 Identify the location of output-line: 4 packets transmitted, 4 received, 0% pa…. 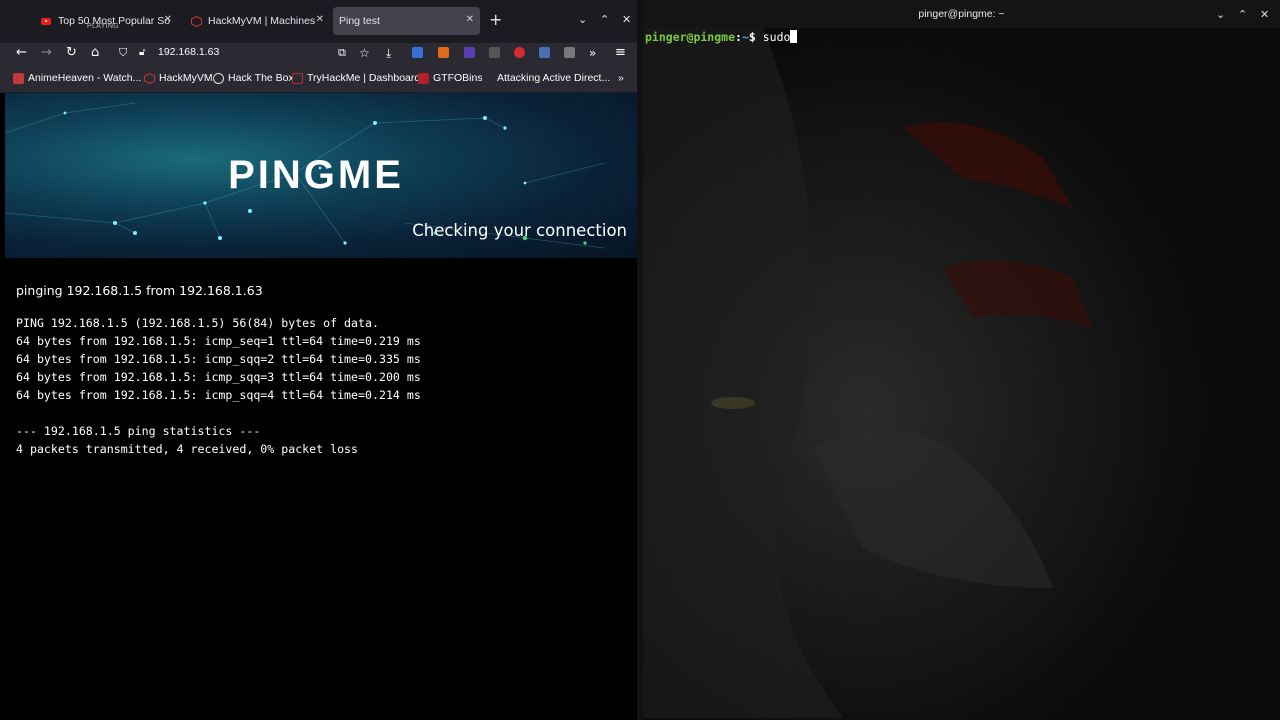
(187, 449).